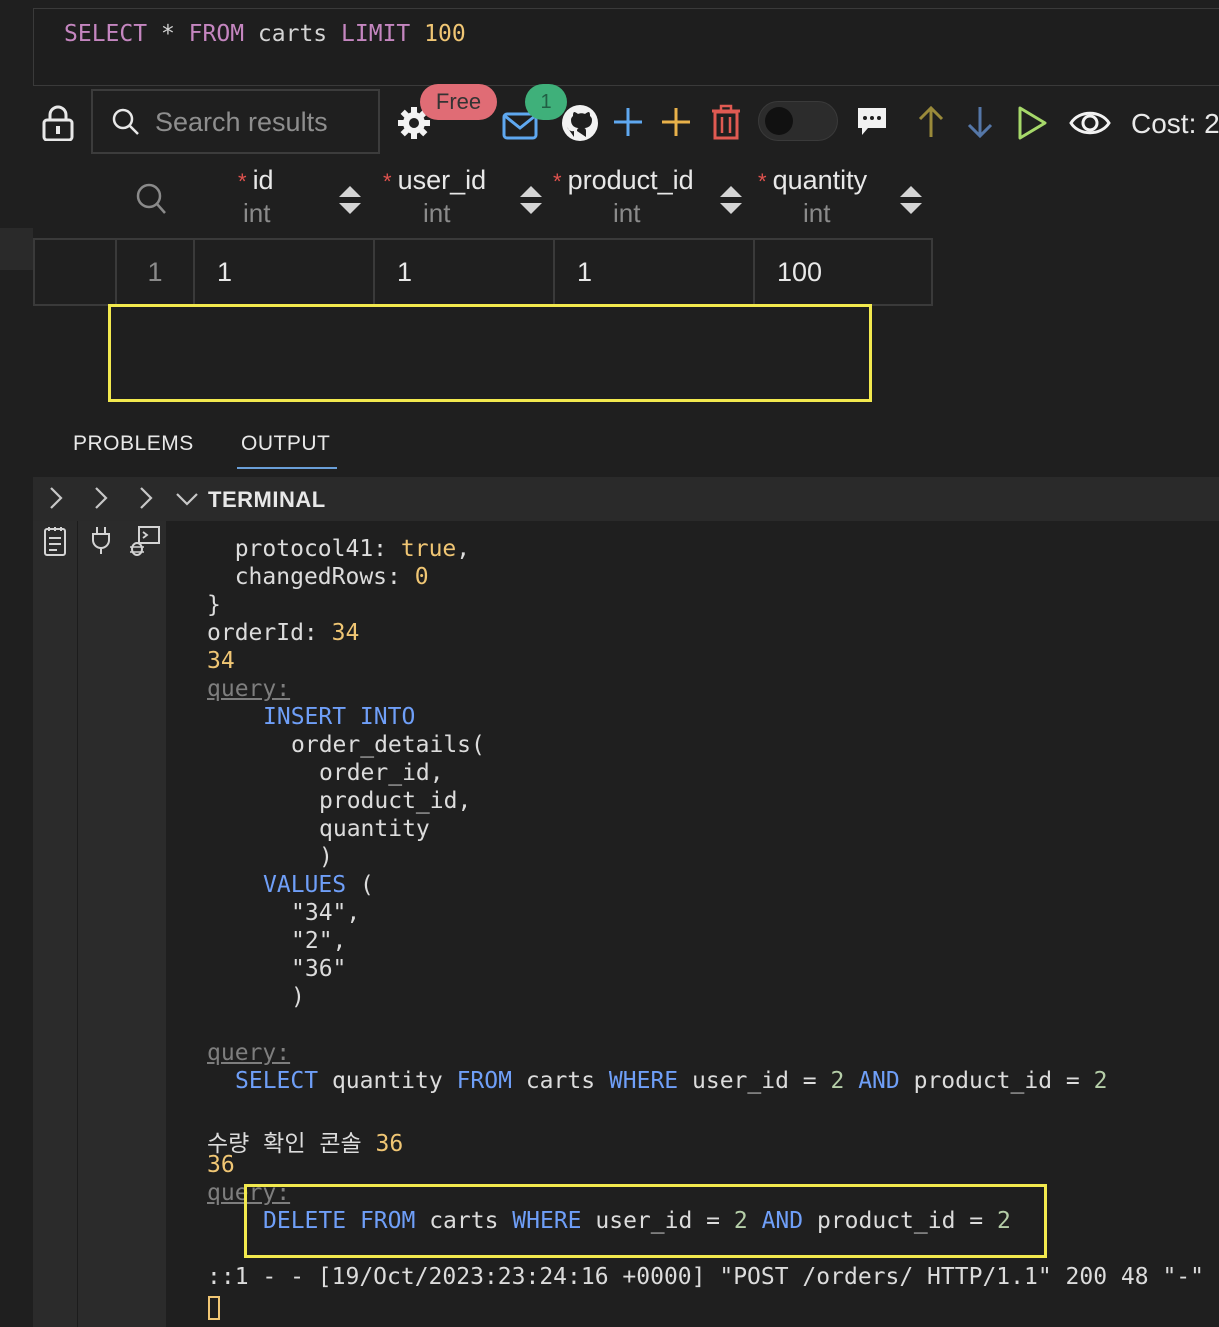  What do you see at coordinates (931, 124) in the screenshot?
I see `arrow-up-icon` at bounding box center [931, 124].